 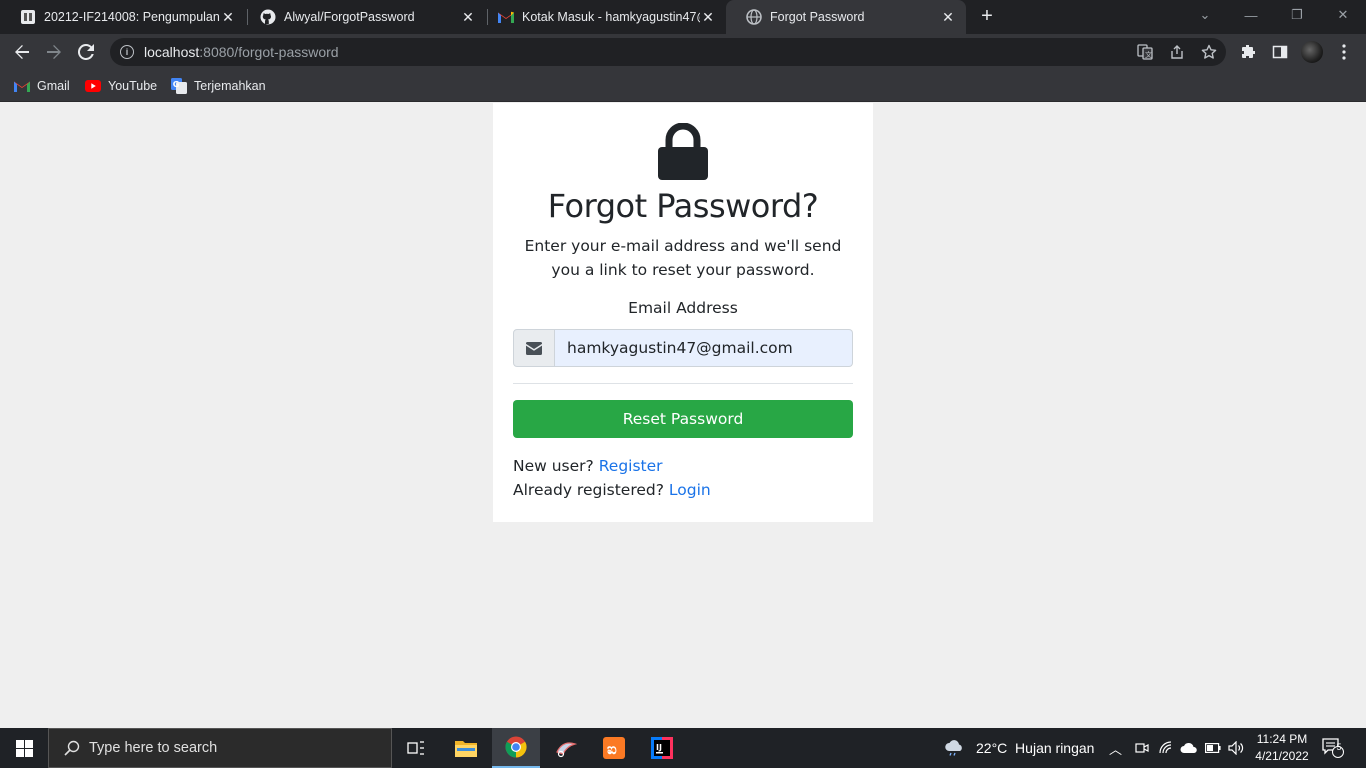 I want to click on svg-text: IJ, so click(x=659, y=747).